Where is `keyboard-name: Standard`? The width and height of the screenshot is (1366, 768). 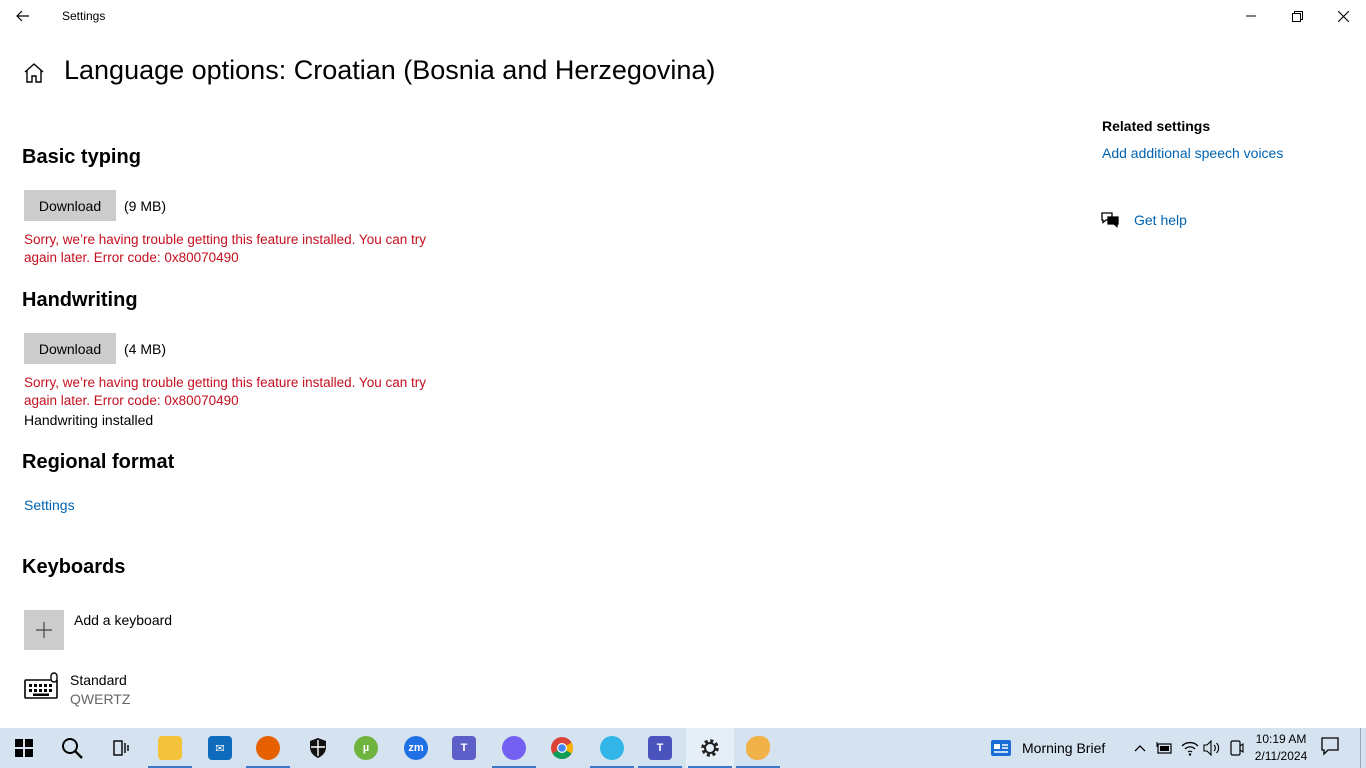 keyboard-name: Standard is located at coordinates (98, 680).